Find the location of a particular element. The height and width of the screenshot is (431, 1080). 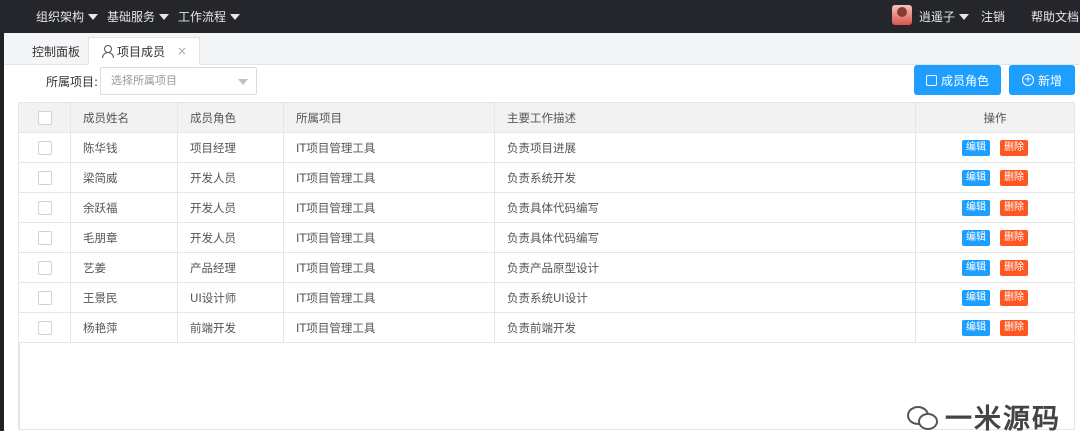

logout-label: 注销 is located at coordinates (993, 17).